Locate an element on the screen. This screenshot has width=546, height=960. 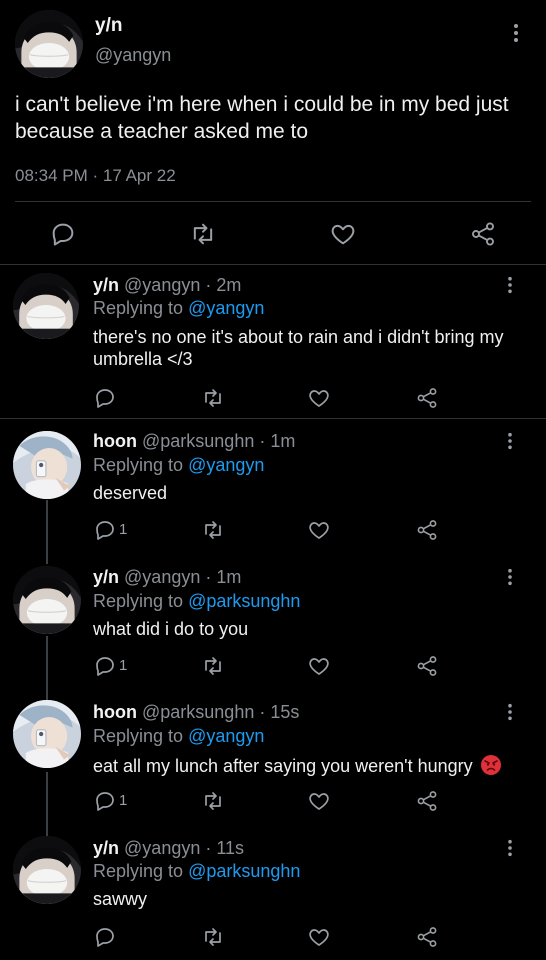
author-meta: @yangyn · 1m is located at coordinates (183, 577).